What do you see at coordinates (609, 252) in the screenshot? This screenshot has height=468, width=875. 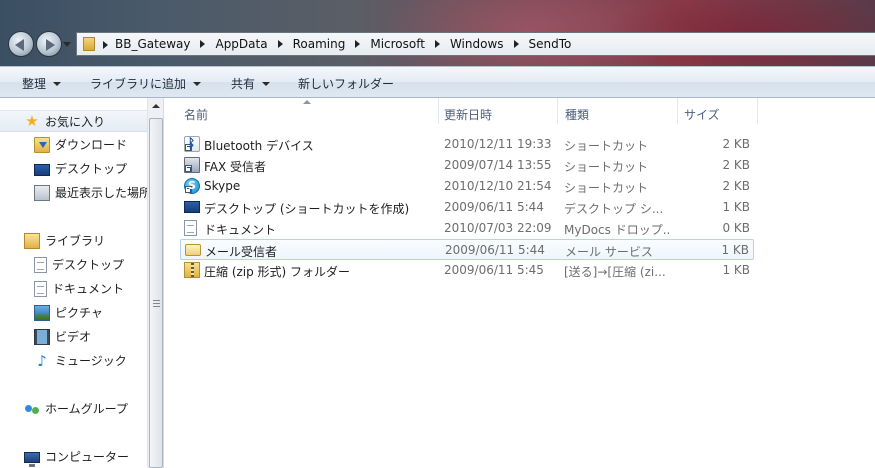 I see `file-type: メール サービス` at bounding box center [609, 252].